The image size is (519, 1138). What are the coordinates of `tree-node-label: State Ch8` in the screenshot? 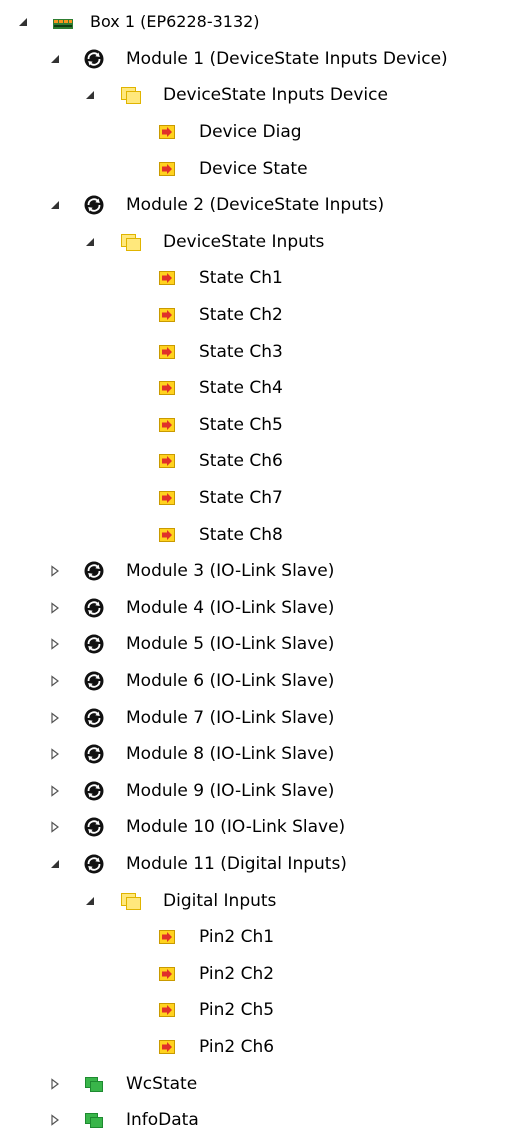 It's located at (241, 534).